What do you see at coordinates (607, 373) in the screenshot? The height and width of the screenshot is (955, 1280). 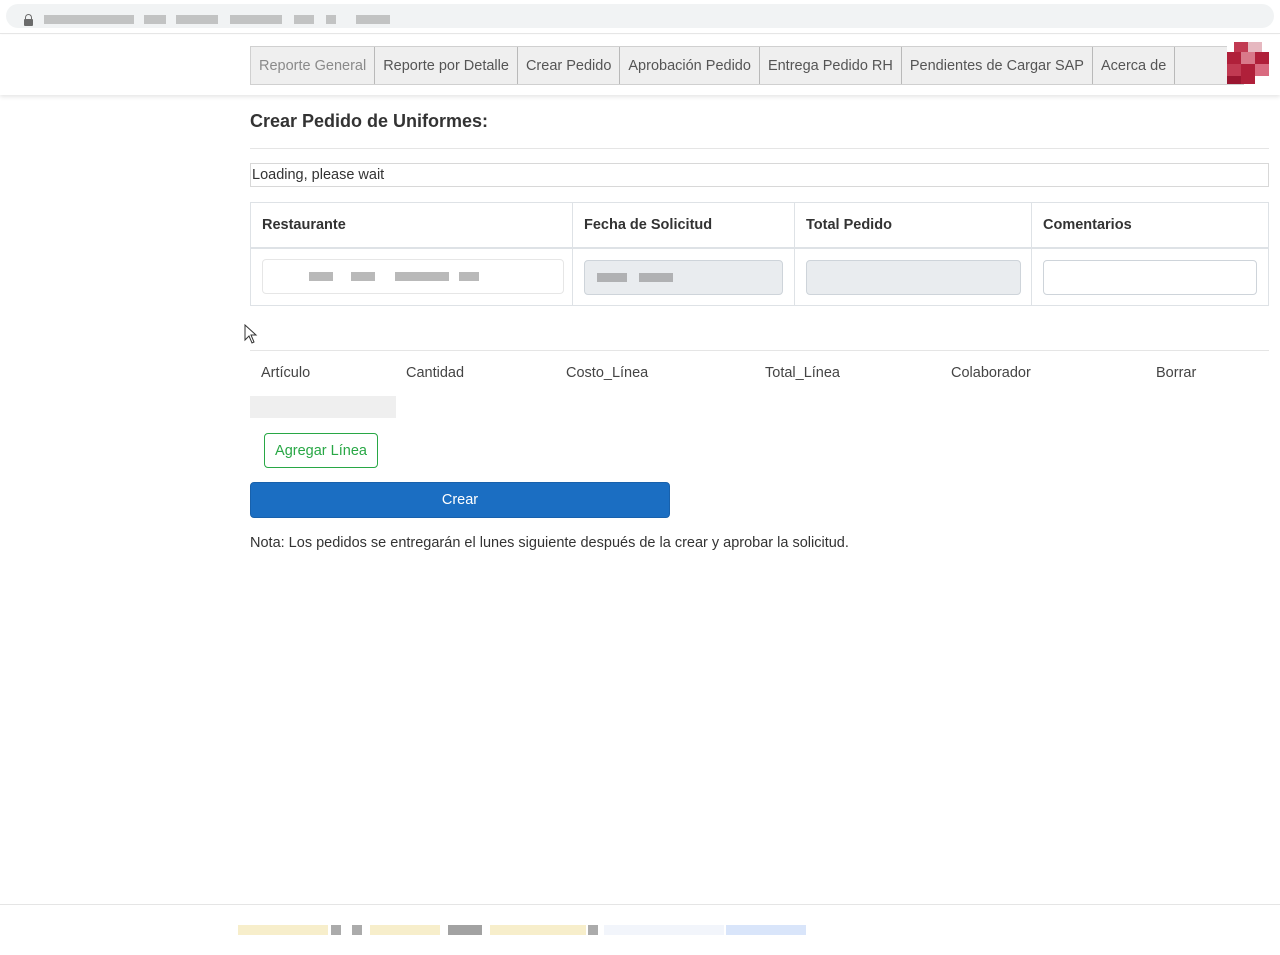 I see `line-column-costo: Costo_Línea` at bounding box center [607, 373].